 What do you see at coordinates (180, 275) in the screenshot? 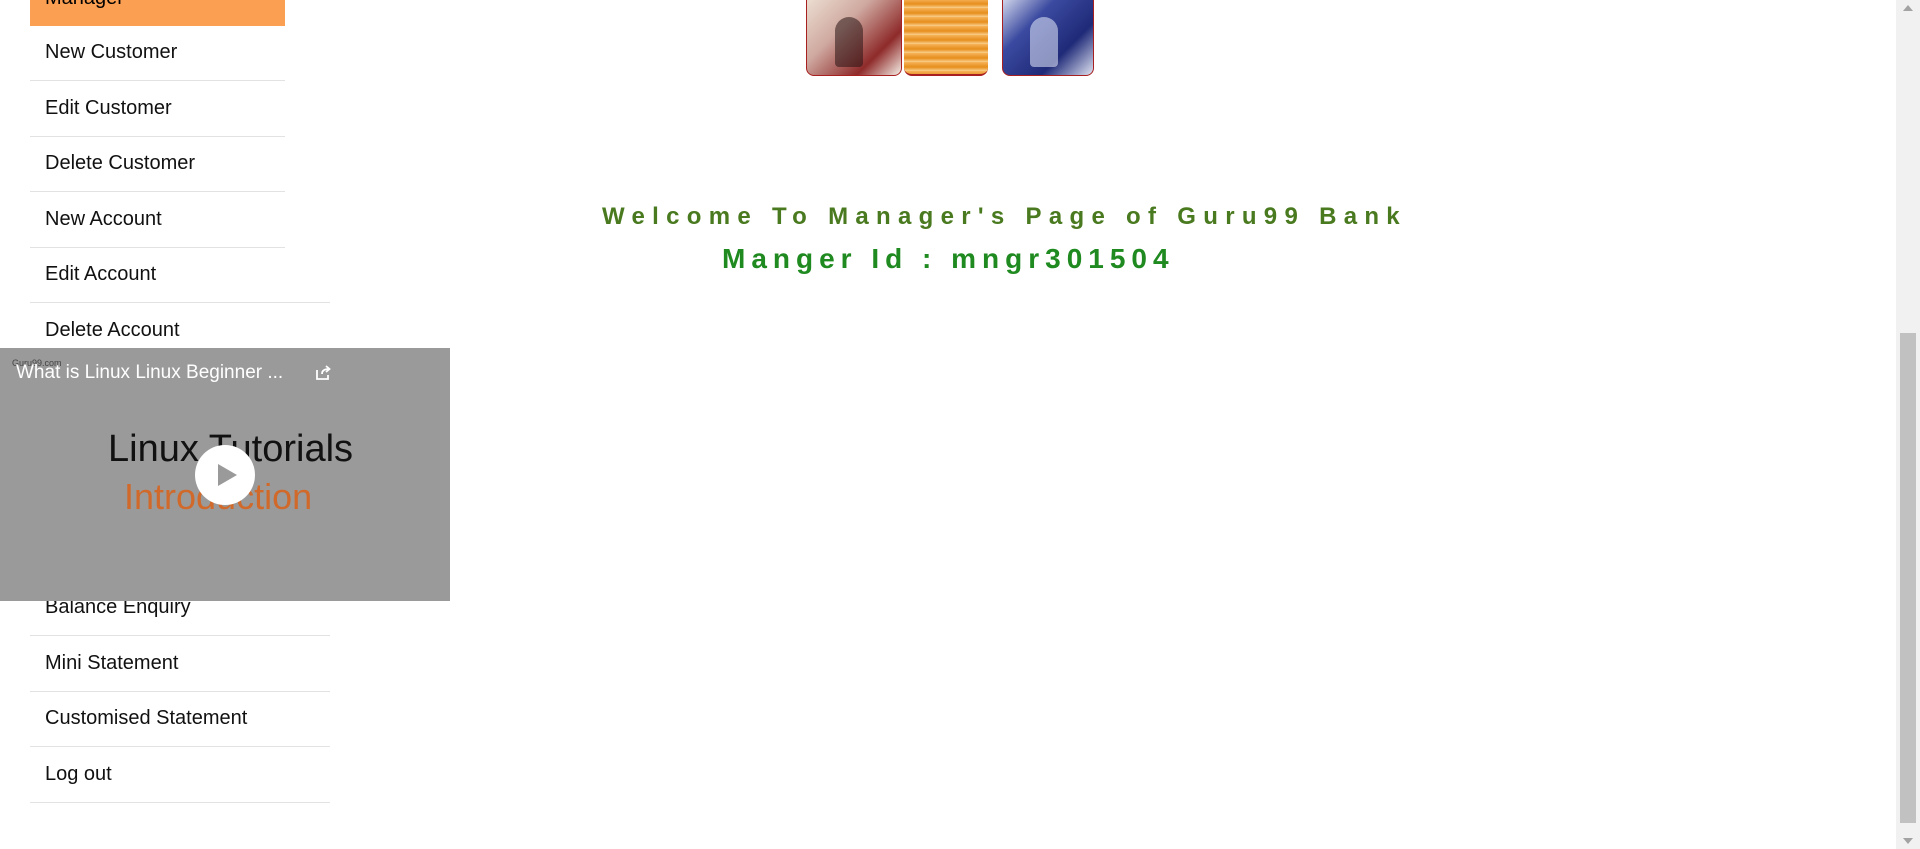
I see `menu-item-edit-account: Edit Account` at bounding box center [180, 275].